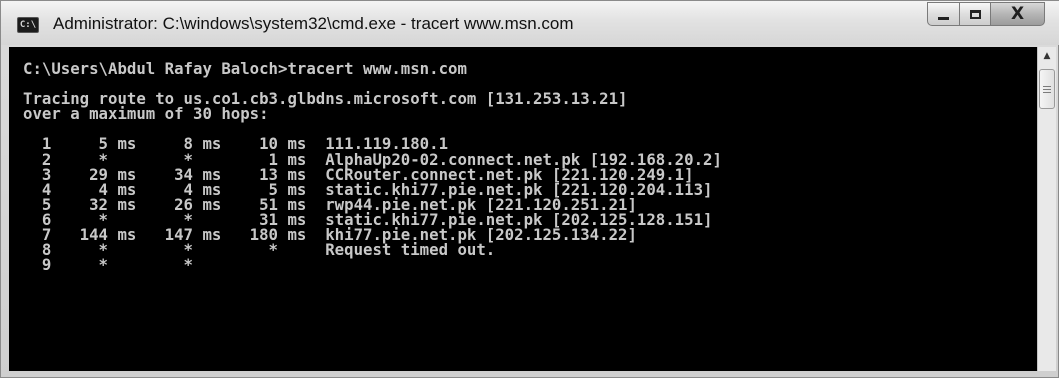  I want to click on scroll-up-icon: ▲, so click(1047, 56).